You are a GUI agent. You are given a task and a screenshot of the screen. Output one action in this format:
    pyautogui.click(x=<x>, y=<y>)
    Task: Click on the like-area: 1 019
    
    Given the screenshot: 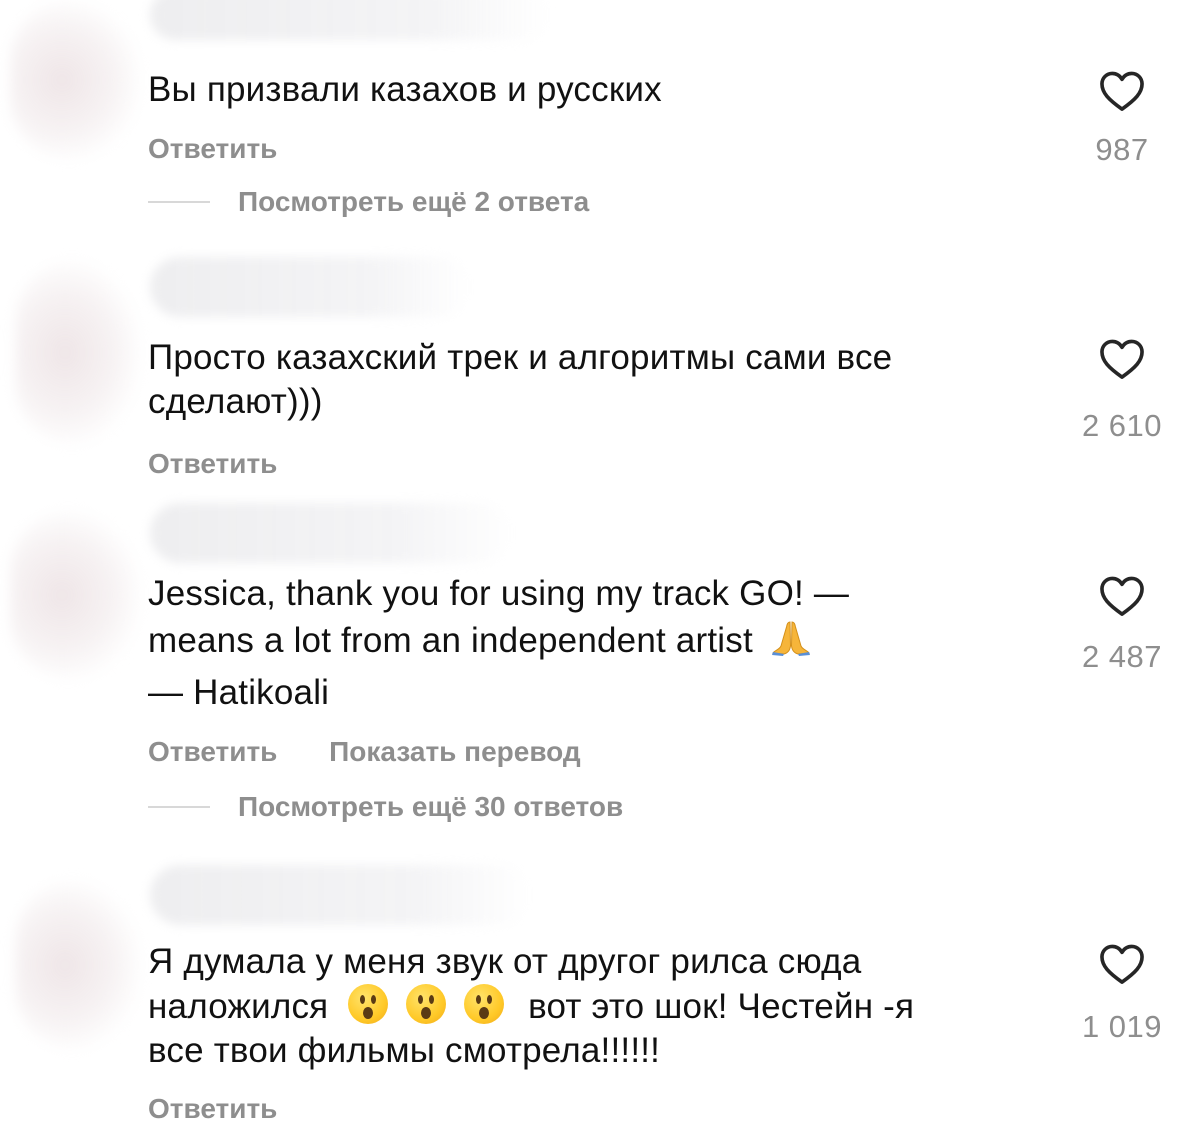 What is the action you would take?
    pyautogui.click(x=1122, y=994)
    